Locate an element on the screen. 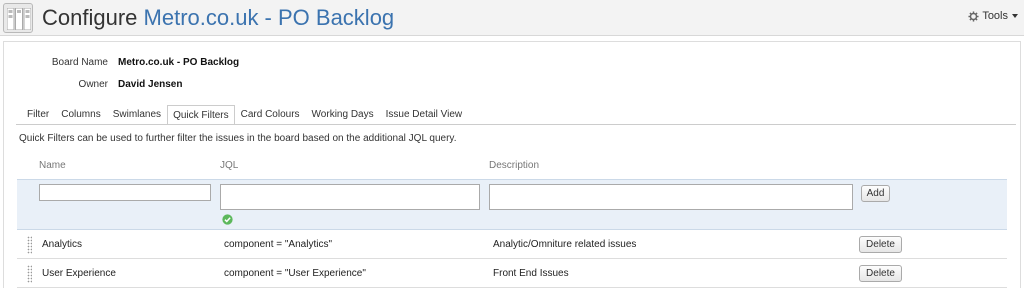 Image resolution: width=1024 pixels, height=288 pixels. tab-filter: Filter is located at coordinates (38, 115).